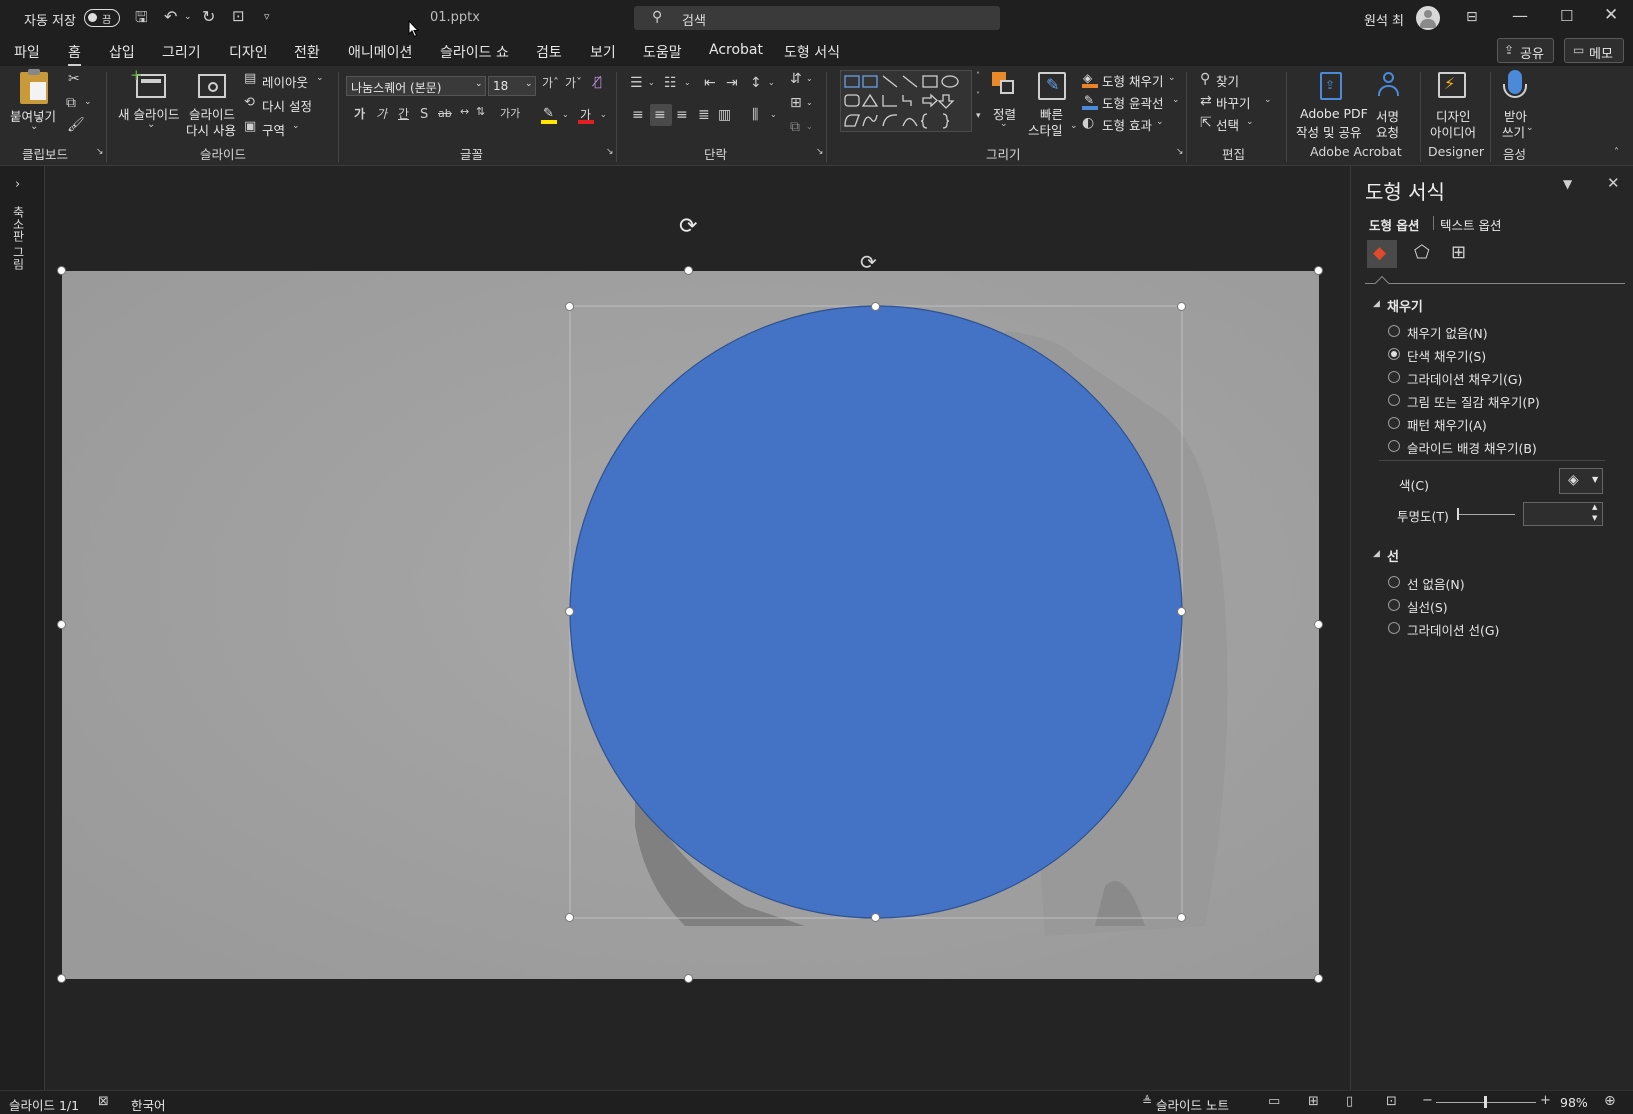  I want to click on resize-handle-bottom, so click(688, 978).